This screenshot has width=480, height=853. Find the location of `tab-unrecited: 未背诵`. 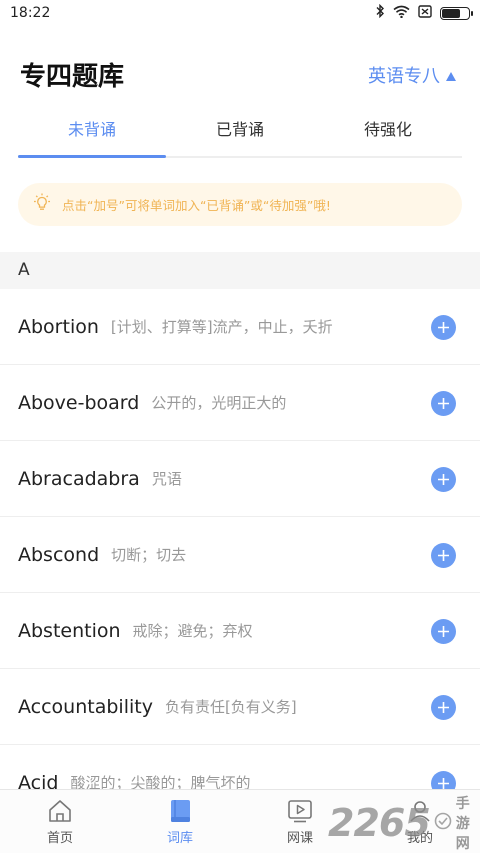

tab-unrecited: 未背诵 is located at coordinates (92, 133).